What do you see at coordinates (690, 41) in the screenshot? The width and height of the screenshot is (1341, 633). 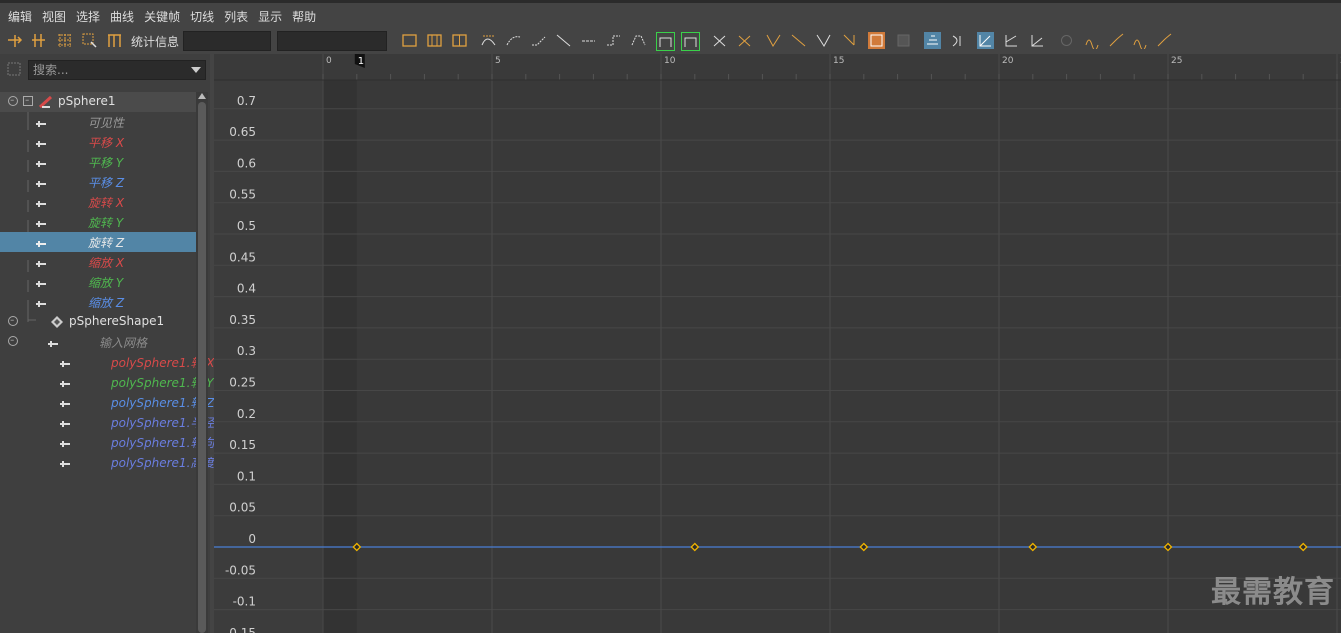 I see `unify-tangents-icon` at bounding box center [690, 41].